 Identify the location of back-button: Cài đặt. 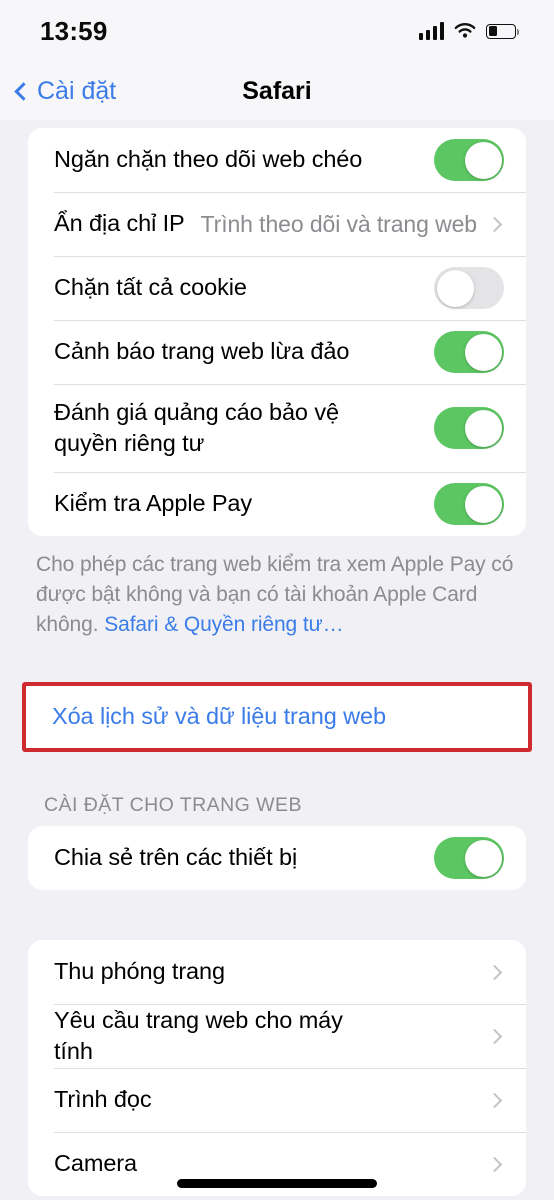
(58, 91).